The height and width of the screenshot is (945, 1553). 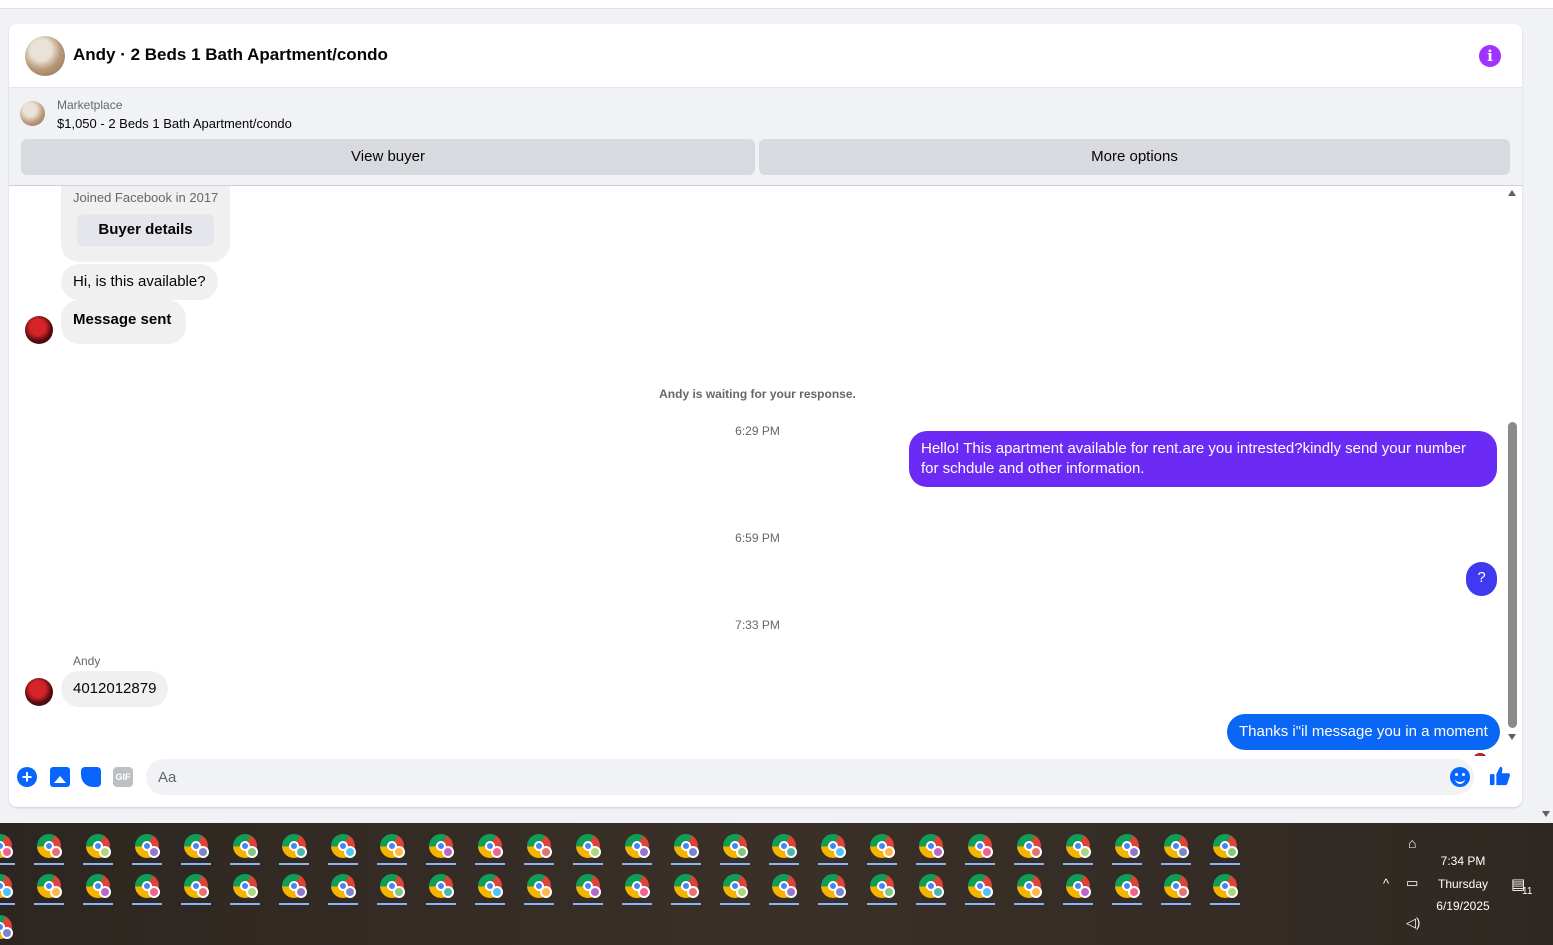 What do you see at coordinates (1481, 579) in the screenshot?
I see `message-bubble: ?` at bounding box center [1481, 579].